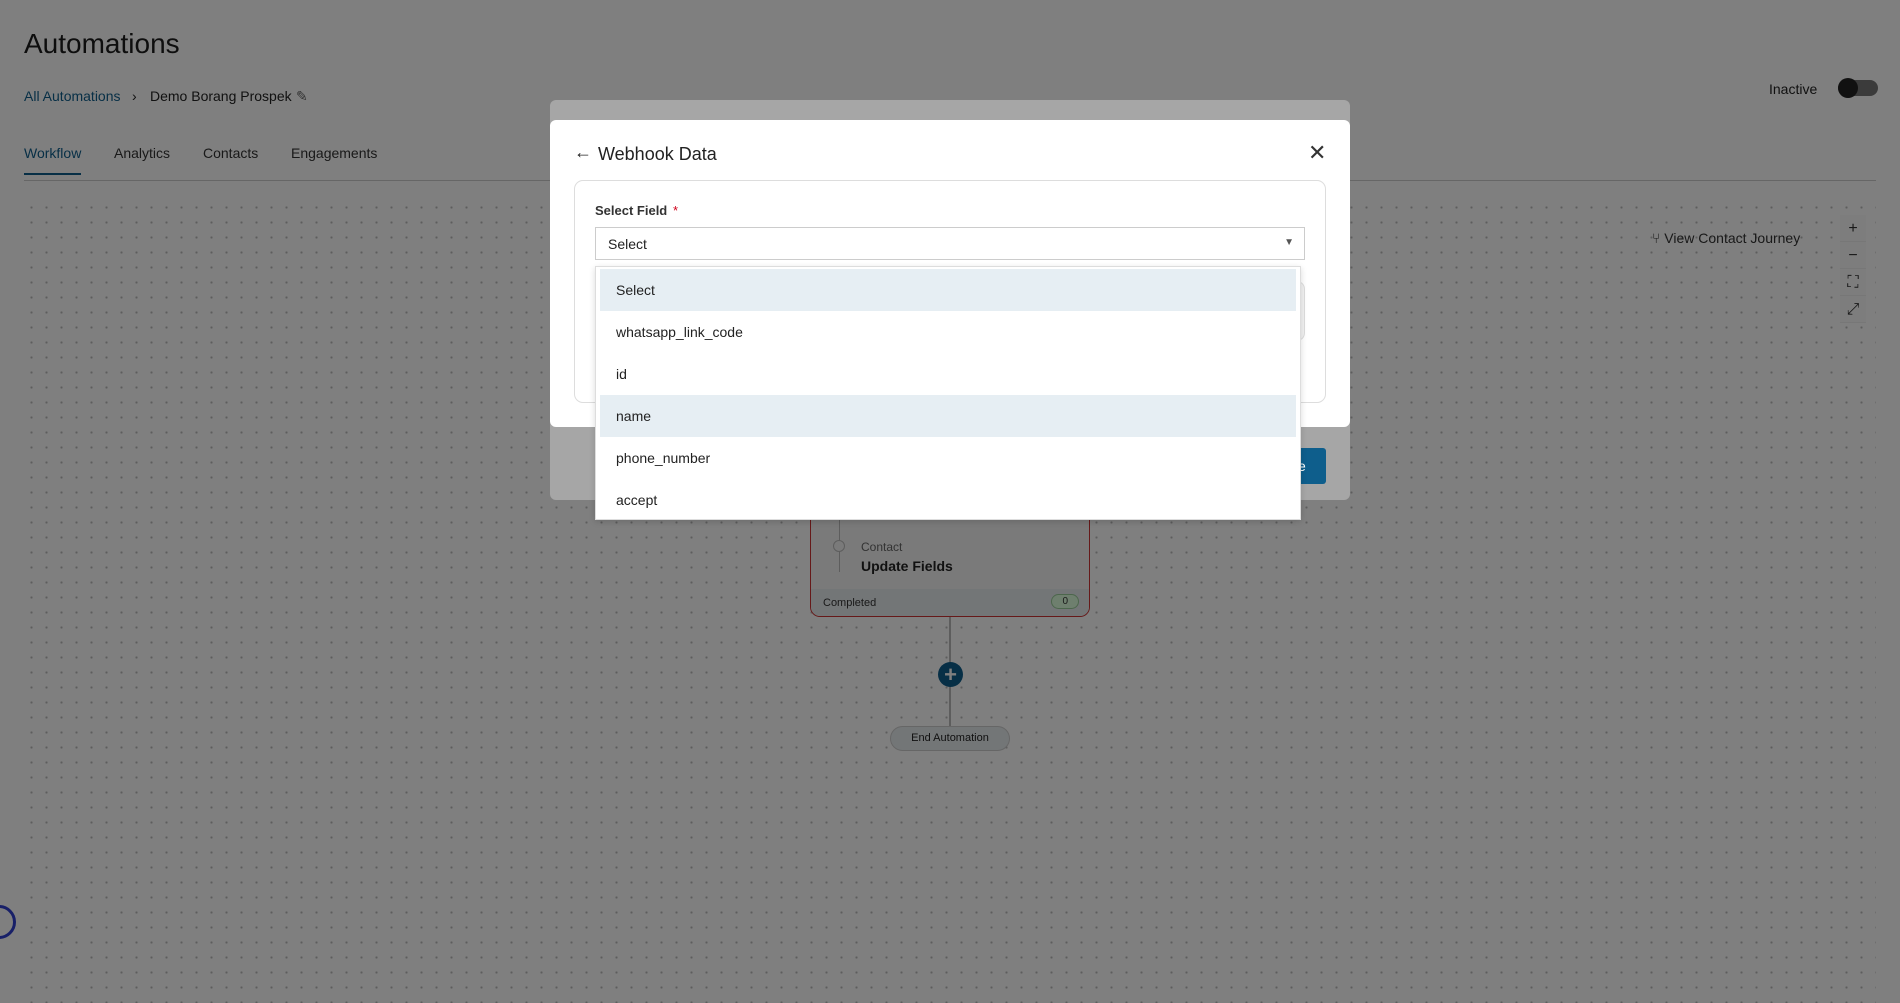  Describe the element at coordinates (948, 458) in the screenshot. I see `option-phone-number: phone_number` at that location.